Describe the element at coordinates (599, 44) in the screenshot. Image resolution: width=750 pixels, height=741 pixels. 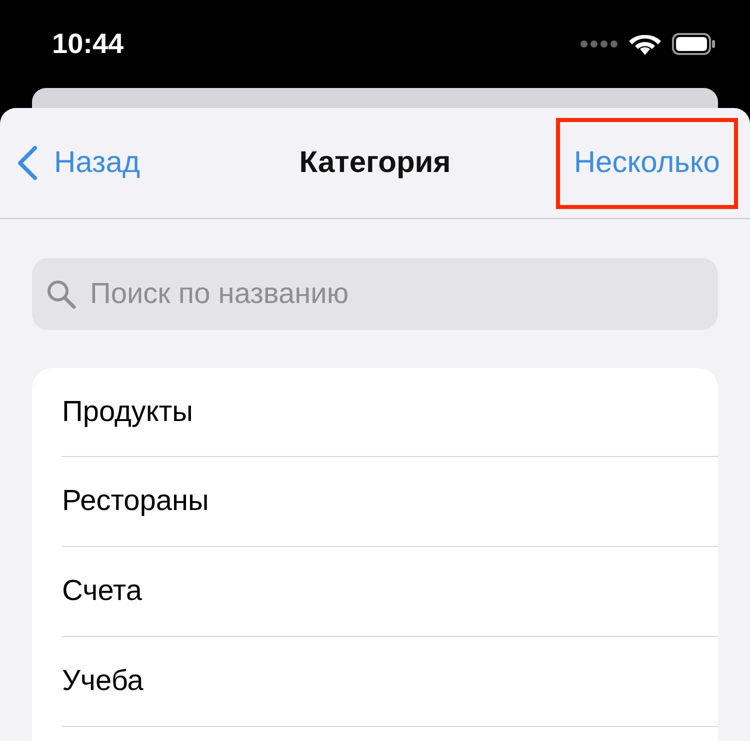
I see `signal-icon` at that location.